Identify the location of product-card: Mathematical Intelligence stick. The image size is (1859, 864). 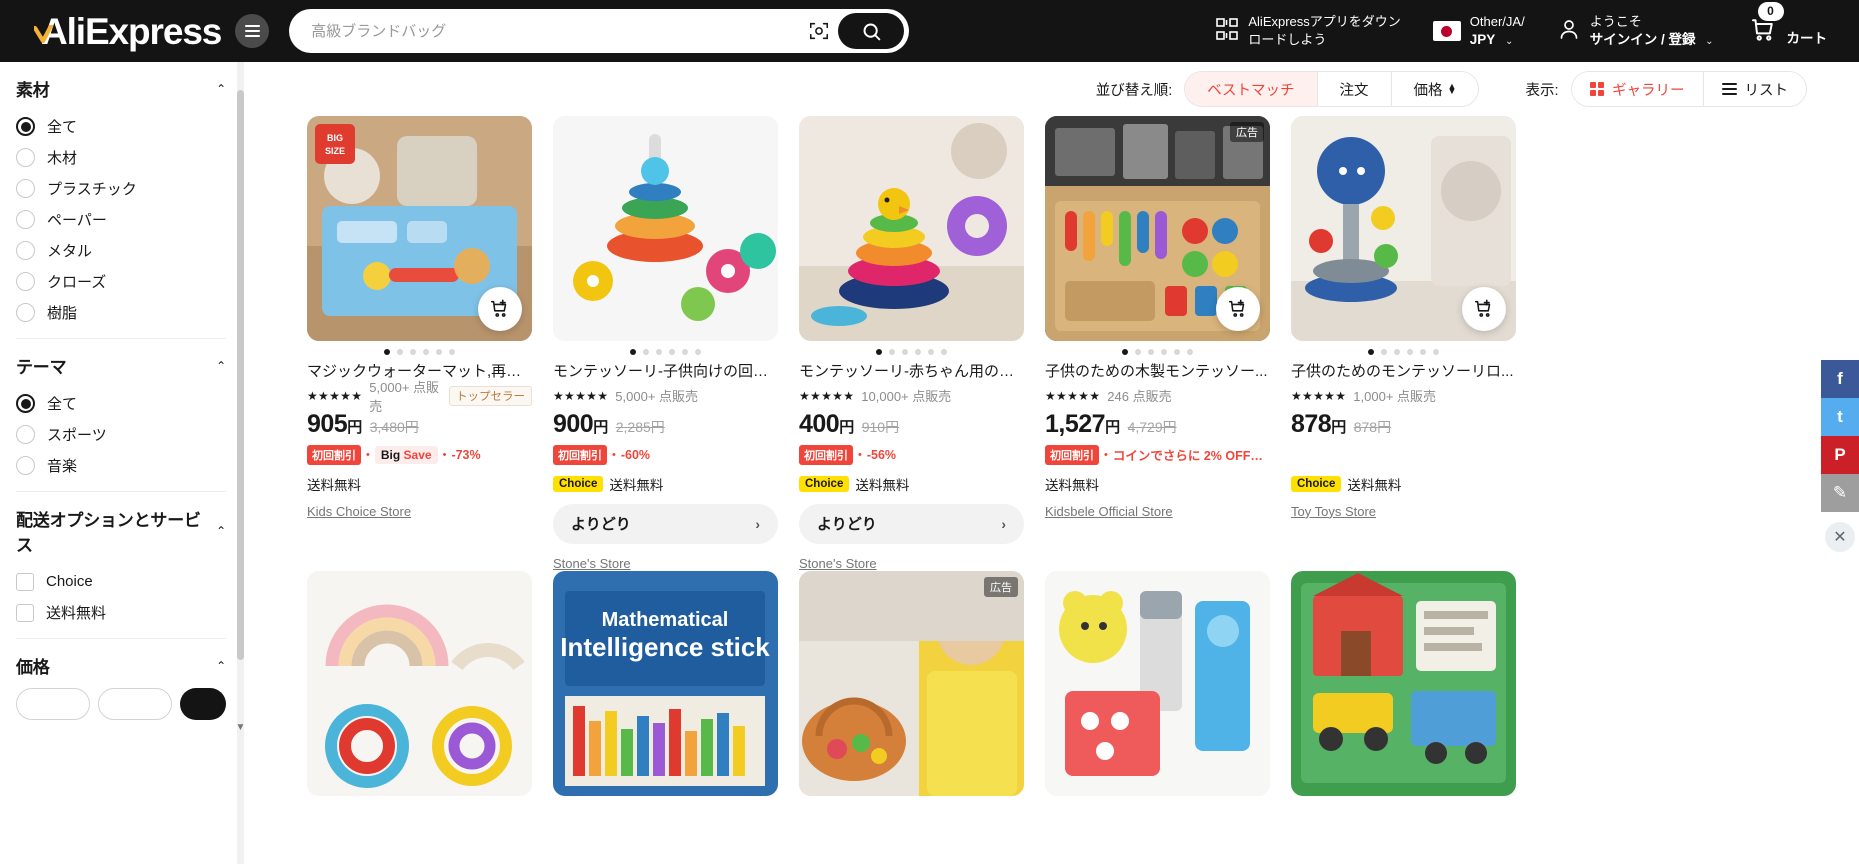
(665, 683).